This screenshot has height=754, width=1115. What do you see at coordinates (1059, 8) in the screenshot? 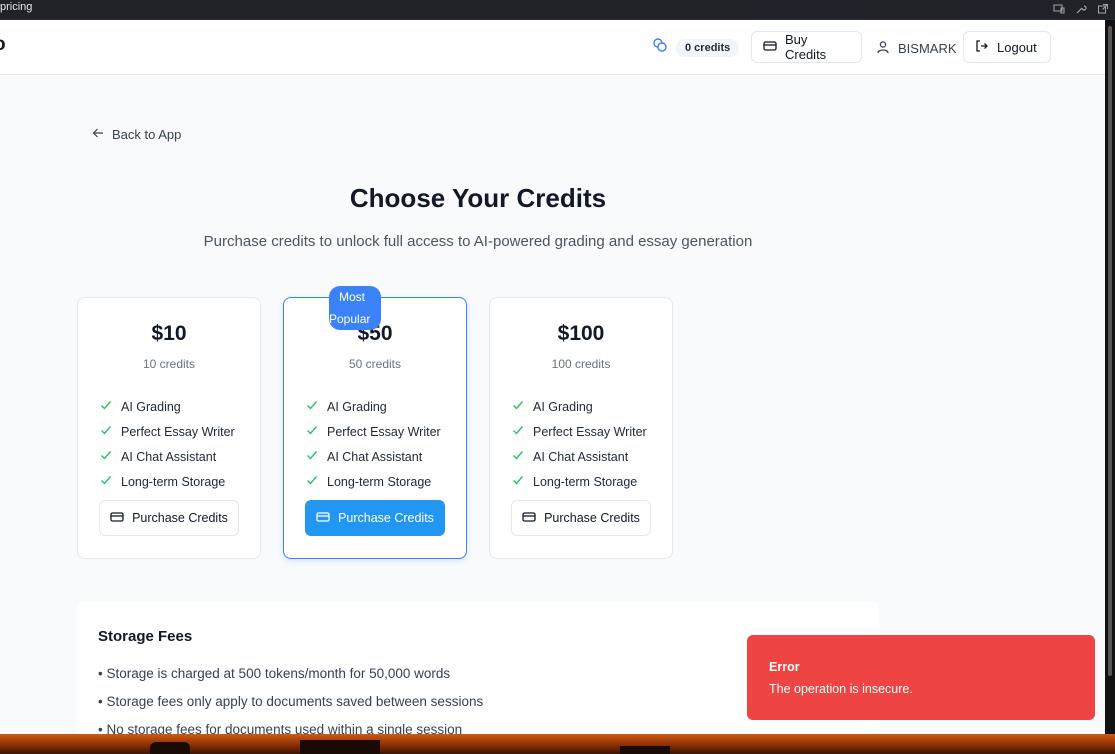
I see `devices-icon` at bounding box center [1059, 8].